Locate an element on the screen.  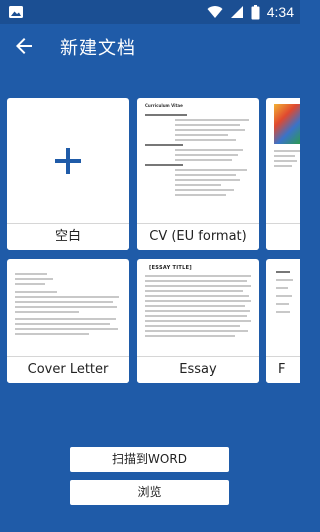
template-card-photo is located at coordinates (283, 174).